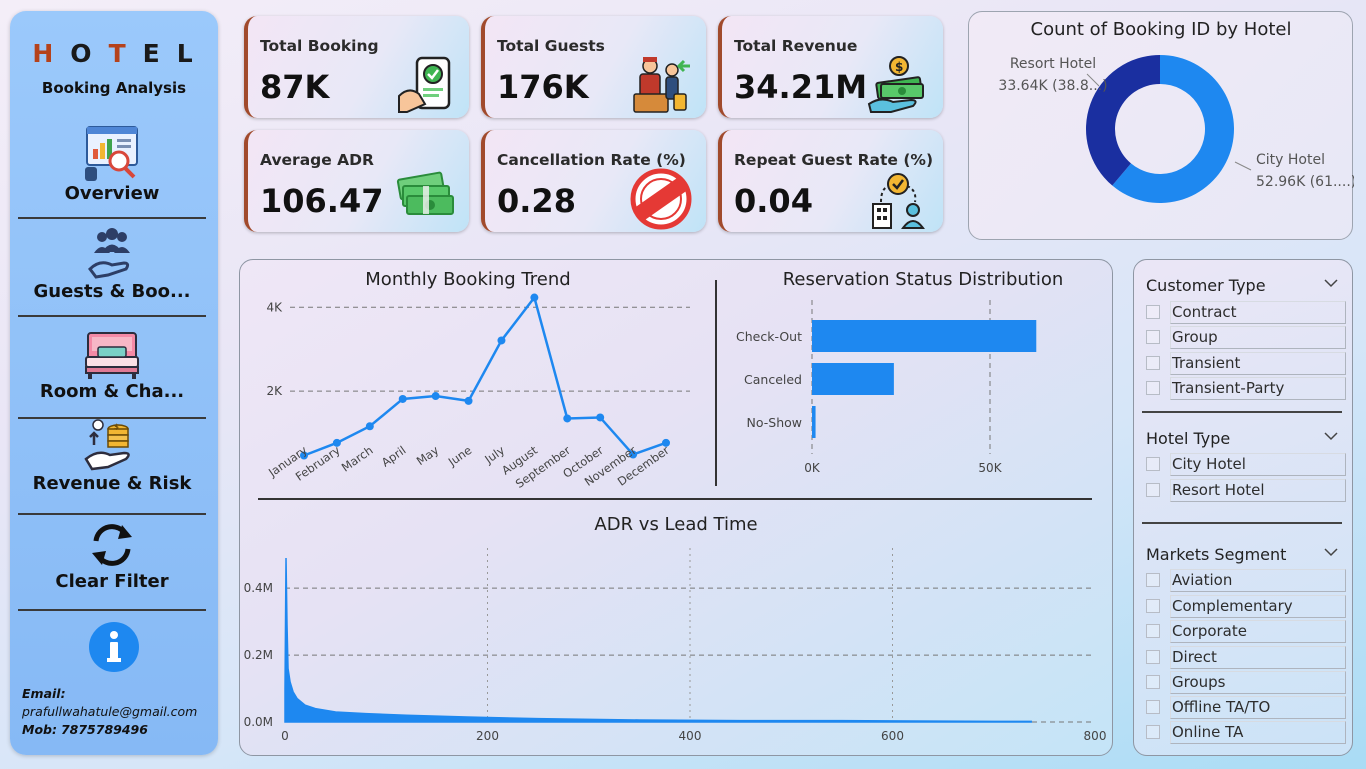 The height and width of the screenshot is (769, 1366). Describe the element at coordinates (773, 201) in the screenshot. I see `kpi-value: 0.04` at that location.